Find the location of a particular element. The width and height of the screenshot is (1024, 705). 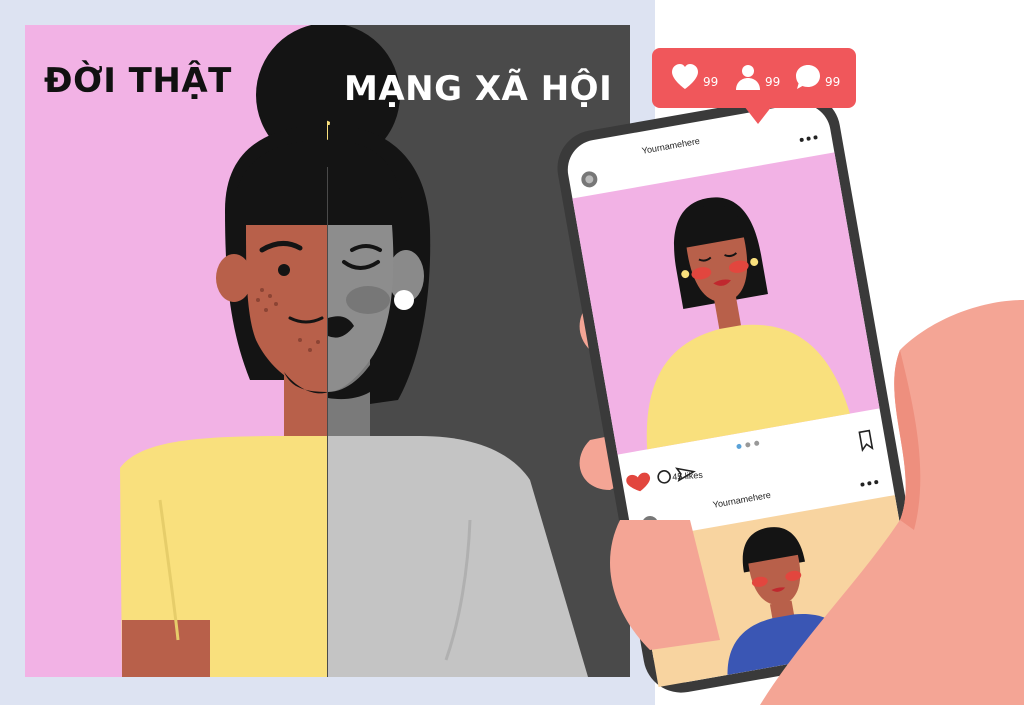

comments-count: 99 is located at coordinates (833, 82).